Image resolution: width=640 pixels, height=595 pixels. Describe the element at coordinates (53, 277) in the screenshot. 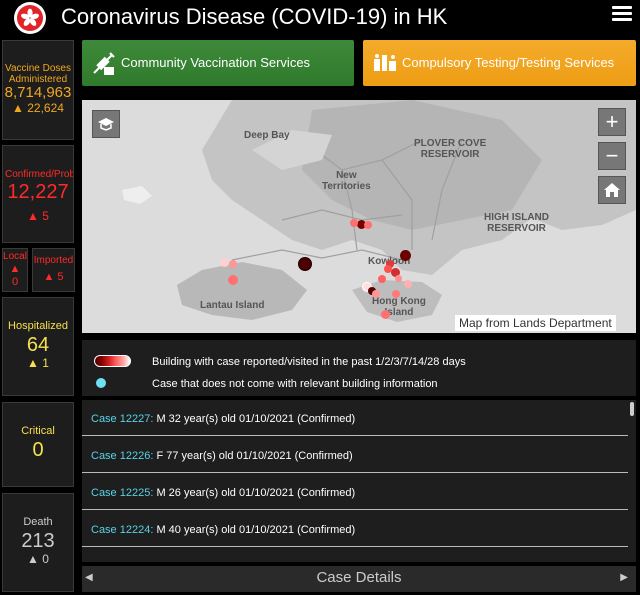

I see `imported-delta: ▲ 5` at that location.